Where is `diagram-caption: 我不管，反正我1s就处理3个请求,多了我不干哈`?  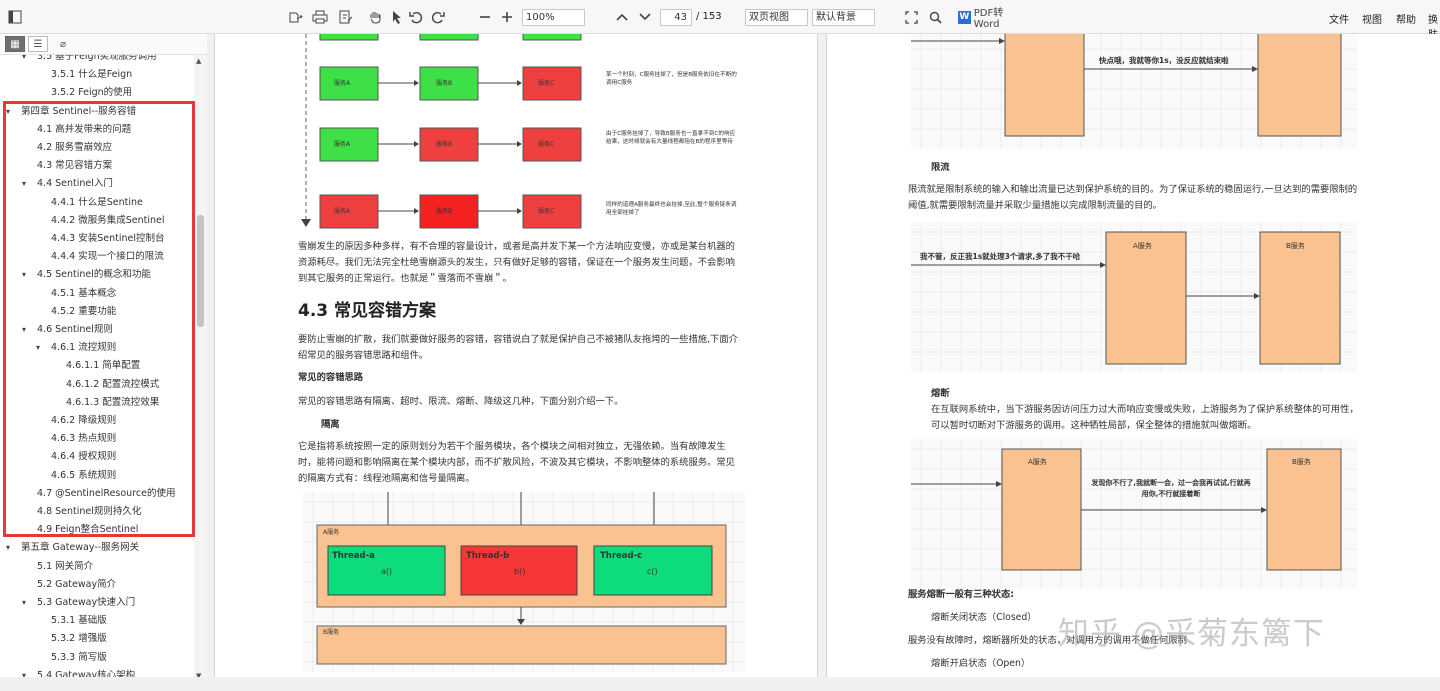
diagram-caption: 我不管，反正我1s就处理3个请求,多了我不干哈 is located at coordinates (1000, 256).